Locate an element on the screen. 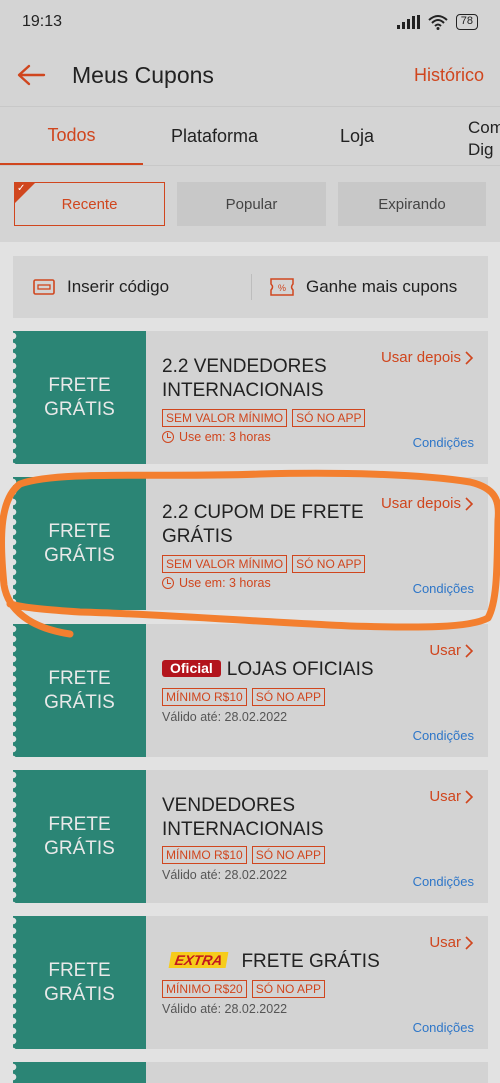 The width and height of the screenshot is (500, 1083). tab-more-line1: Com is located at coordinates (484, 127).